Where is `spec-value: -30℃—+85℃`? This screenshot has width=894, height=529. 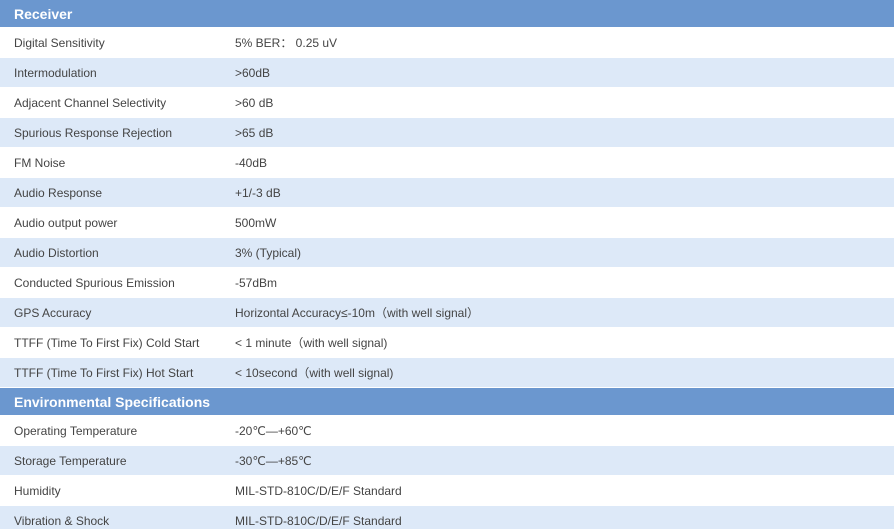
spec-value: -30℃—+85℃ is located at coordinates (564, 460).